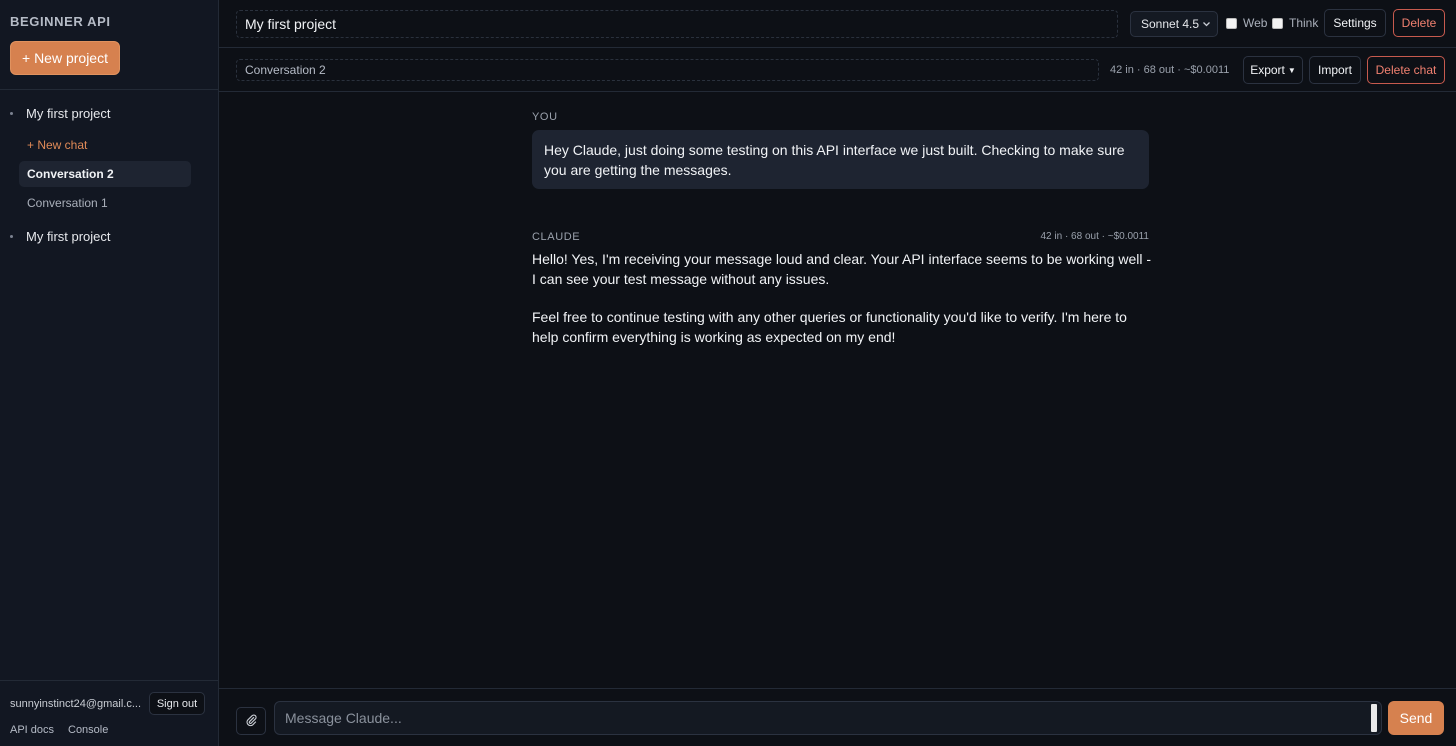 Image resolution: width=1456 pixels, height=746 pixels. I want to click on input-resize-handle, so click(1374, 718).